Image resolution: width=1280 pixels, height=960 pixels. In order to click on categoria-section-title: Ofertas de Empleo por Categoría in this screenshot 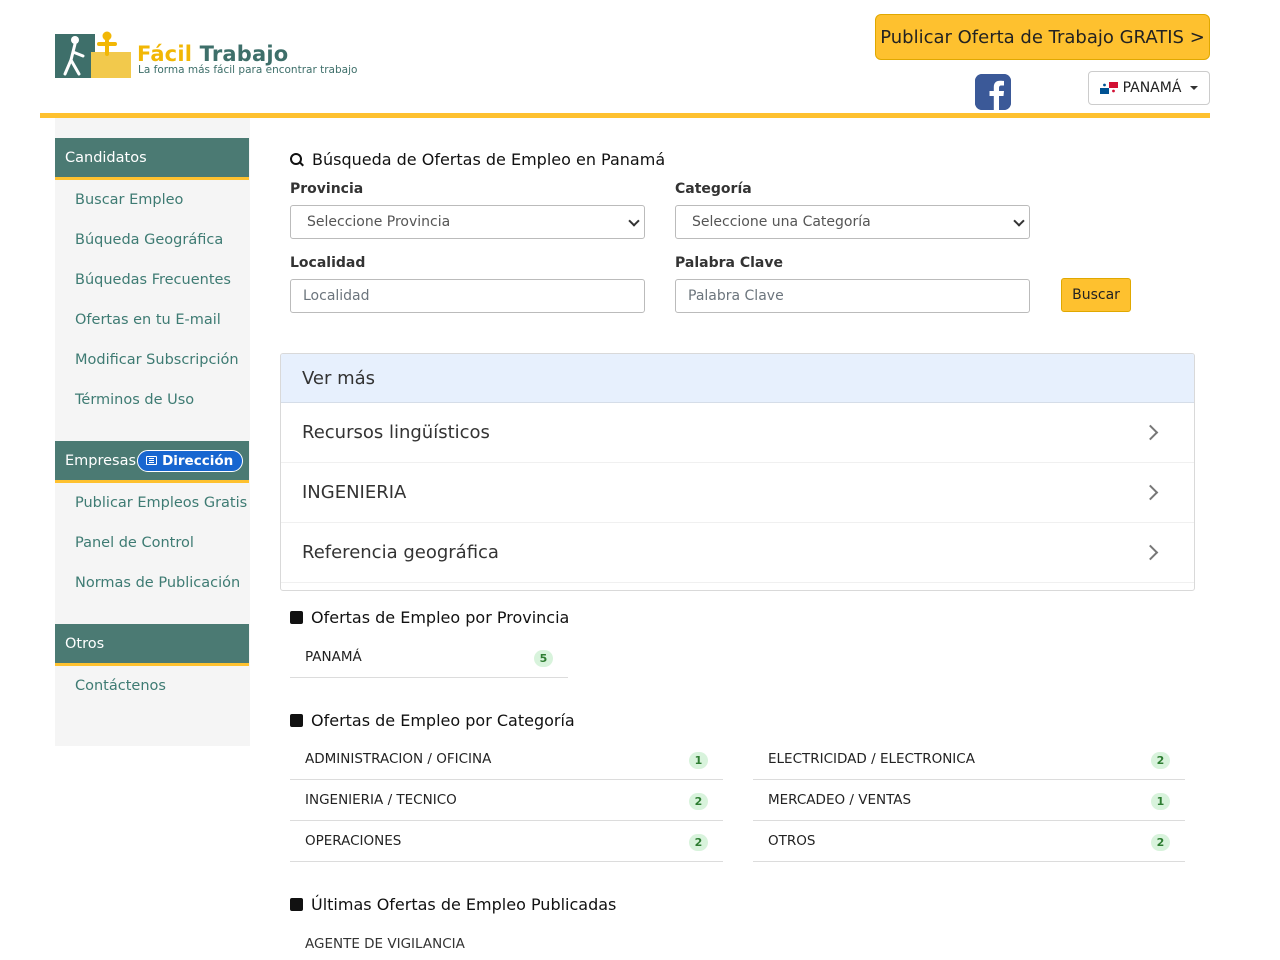, I will do `click(432, 720)`.